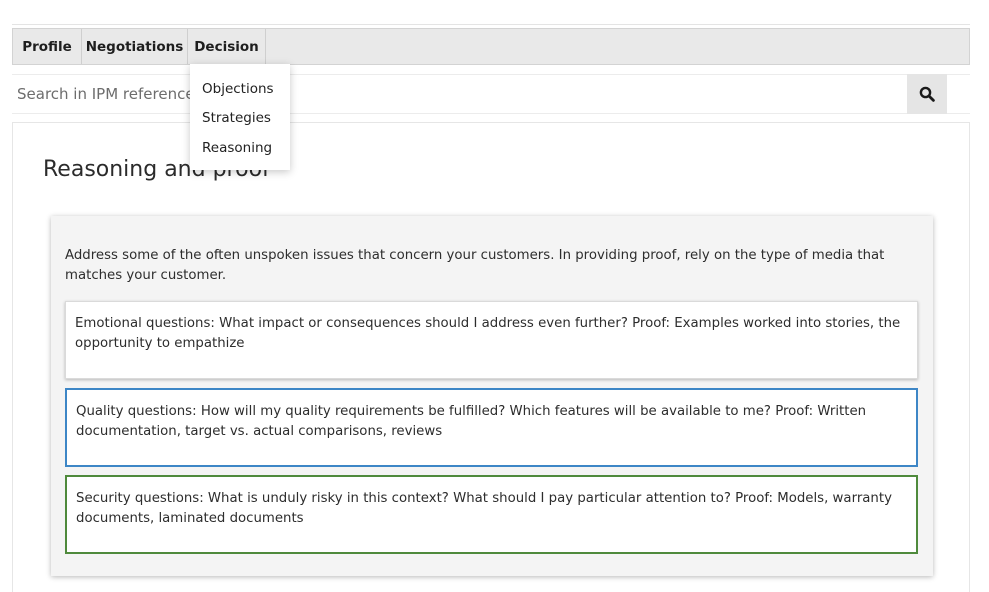 The image size is (989, 592). I want to click on tab-negotiations: Negotiations, so click(135, 46).